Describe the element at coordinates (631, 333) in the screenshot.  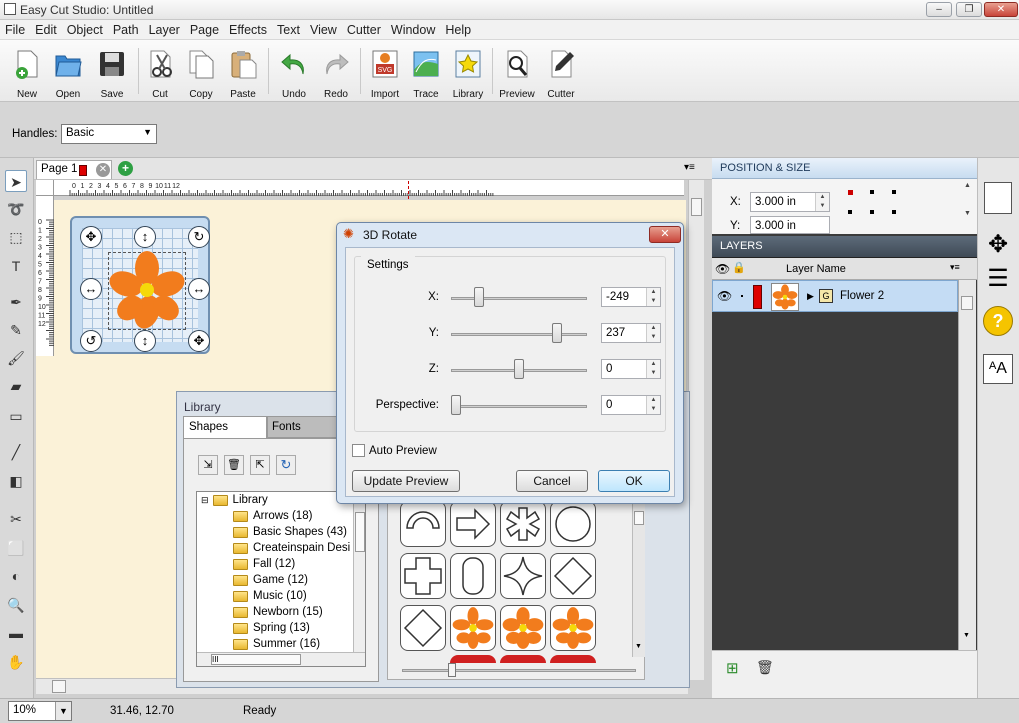
I see `y-rotate-field: 237 ▲ ▼` at that location.